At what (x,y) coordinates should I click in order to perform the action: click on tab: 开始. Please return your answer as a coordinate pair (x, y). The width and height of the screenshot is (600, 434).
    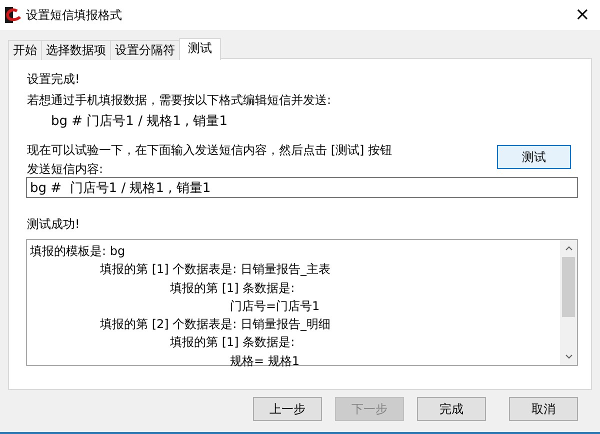
    Looking at the image, I should click on (25, 50).